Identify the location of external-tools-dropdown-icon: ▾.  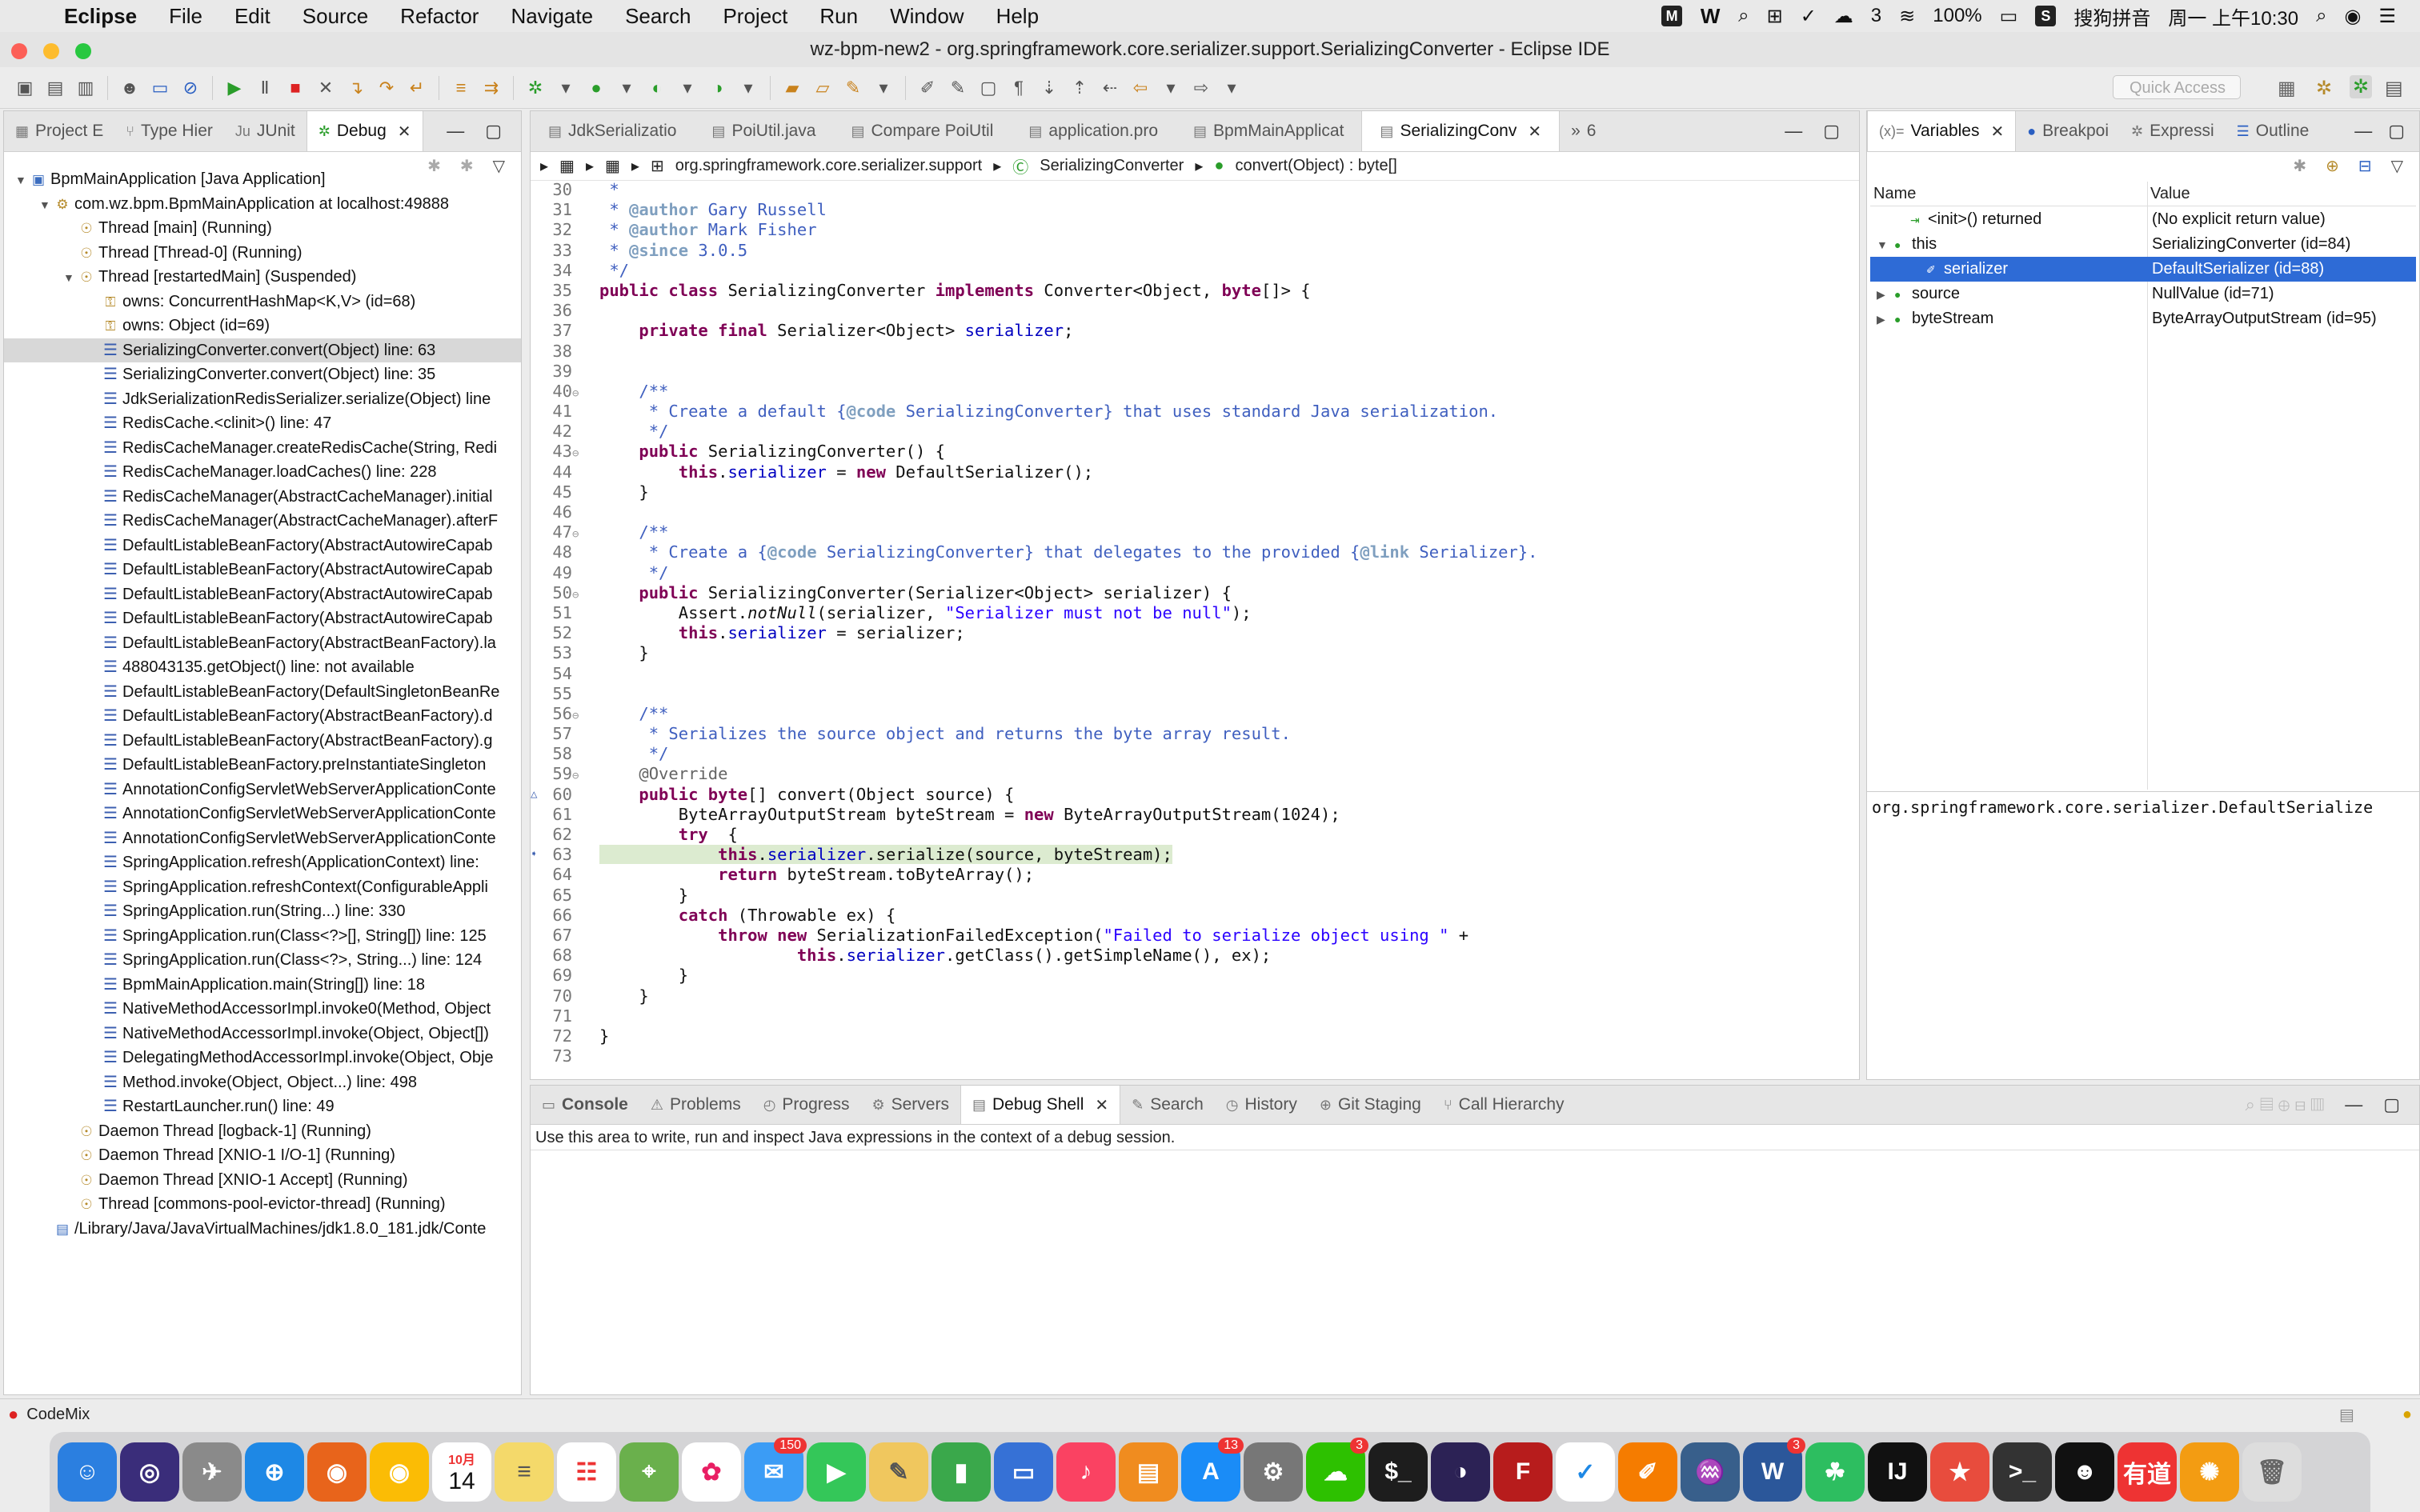
(748, 88).